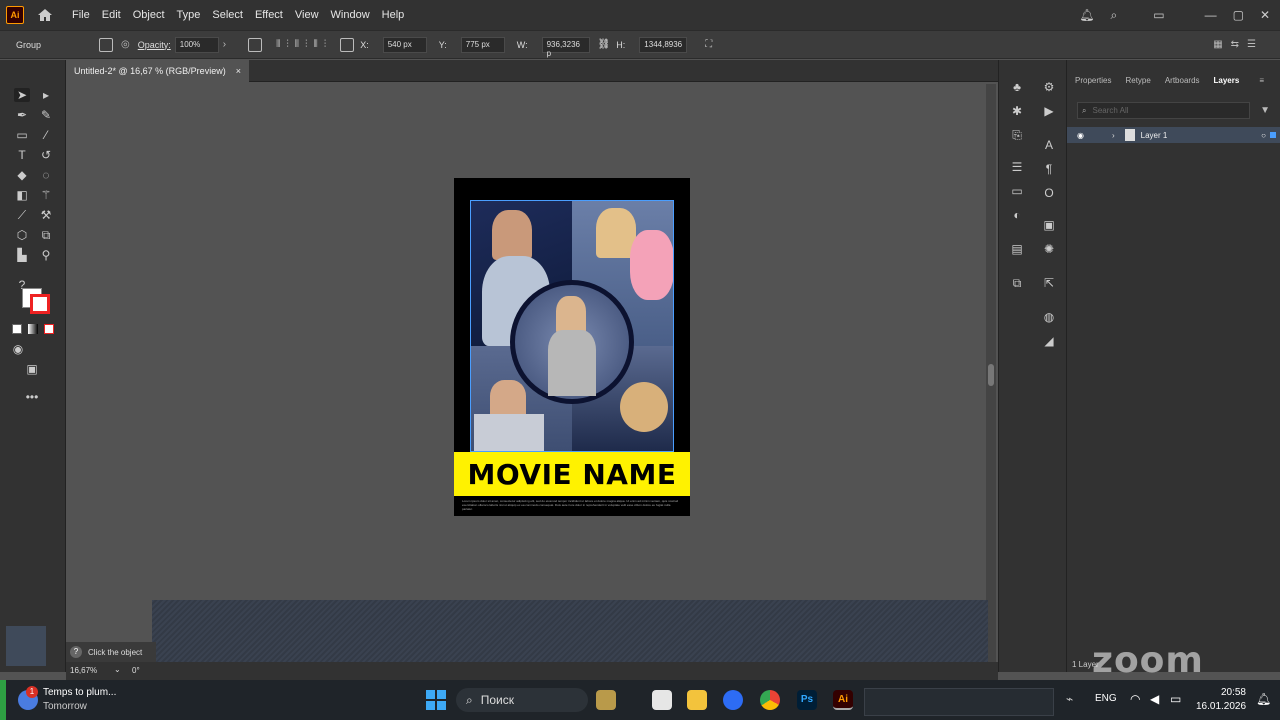 This screenshot has width=1280, height=720. Describe the element at coordinates (1049, 111) in the screenshot. I see `play-icon: ▶` at that location.